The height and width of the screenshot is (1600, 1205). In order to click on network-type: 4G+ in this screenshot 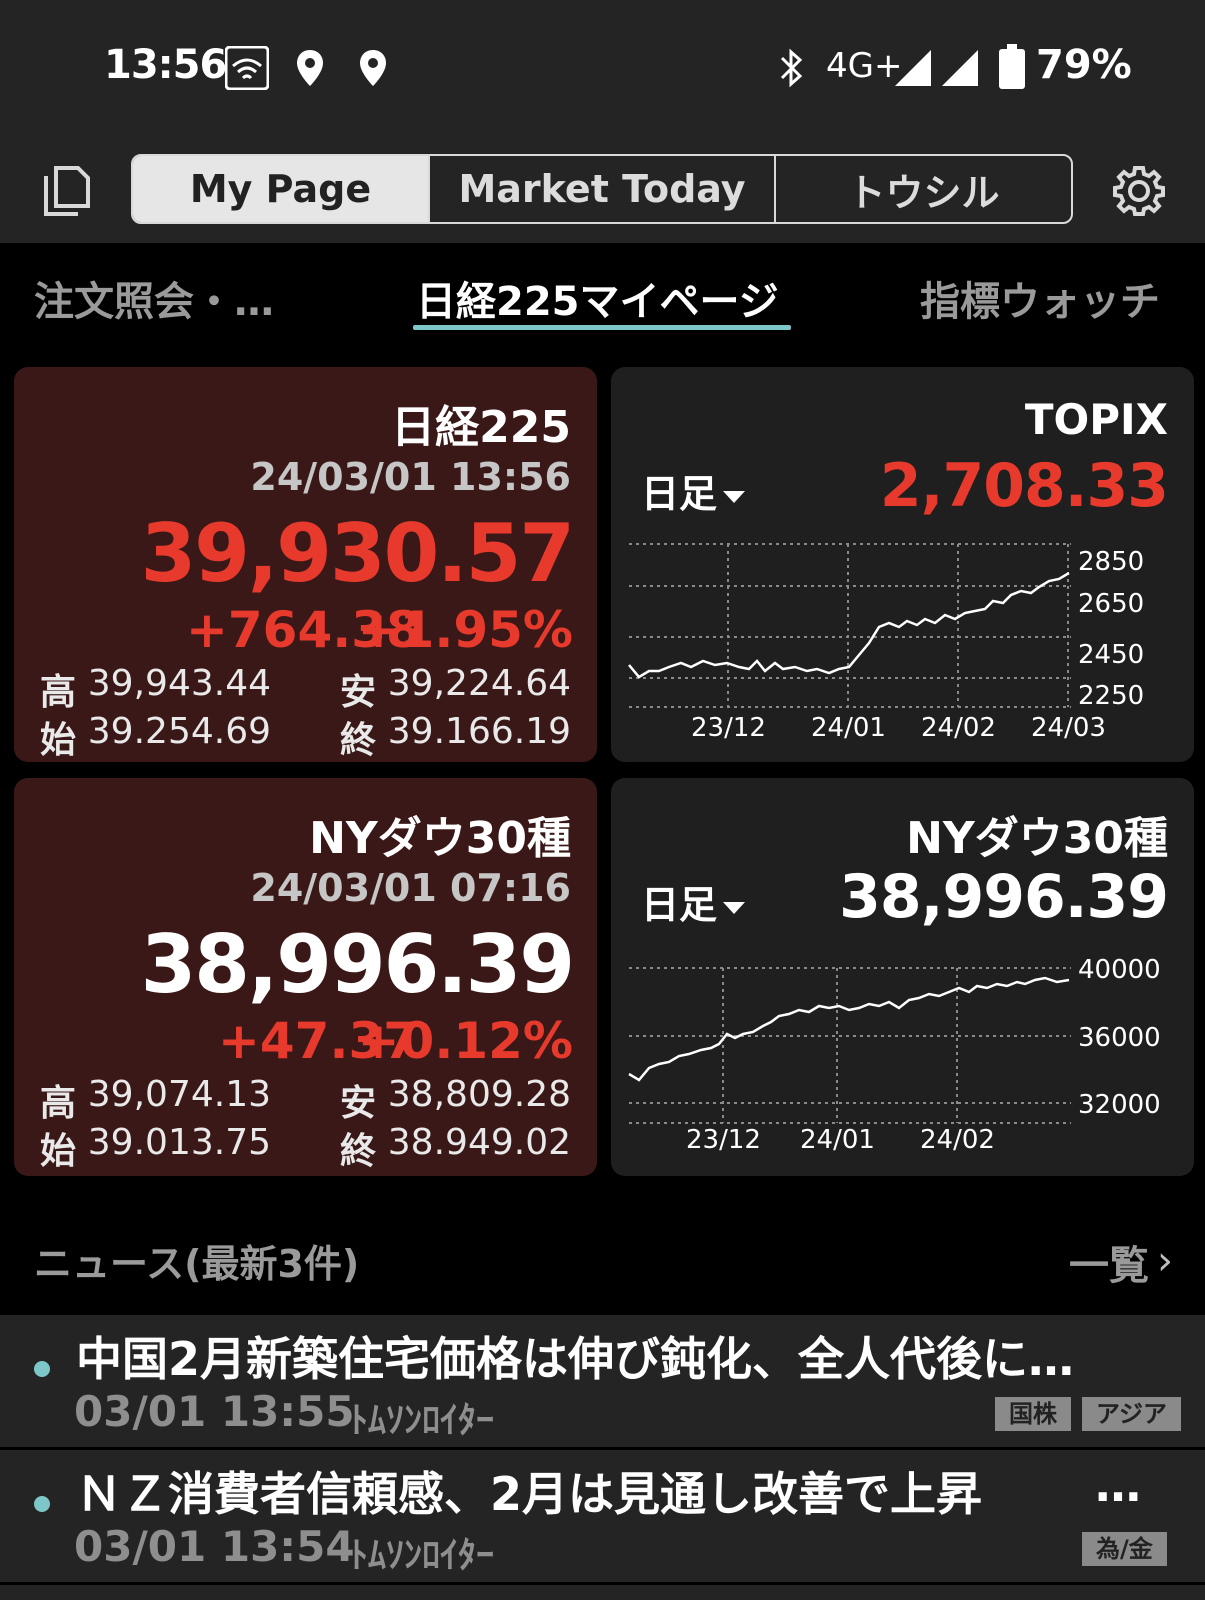, I will do `click(864, 66)`.